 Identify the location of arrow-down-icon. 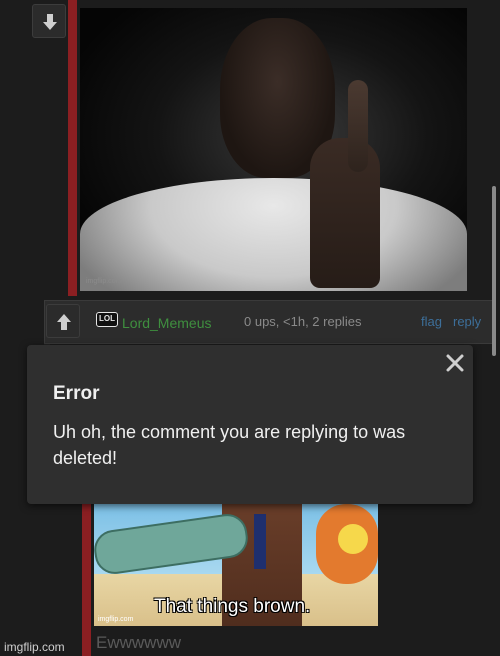
(50, 22).